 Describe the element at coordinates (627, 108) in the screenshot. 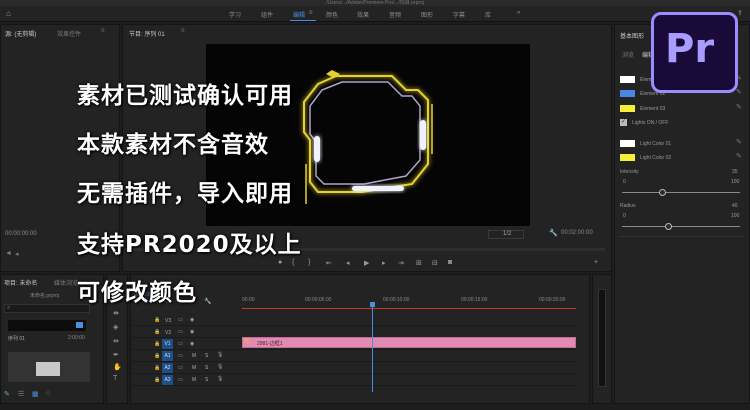

I see `element-03-swatch` at that location.